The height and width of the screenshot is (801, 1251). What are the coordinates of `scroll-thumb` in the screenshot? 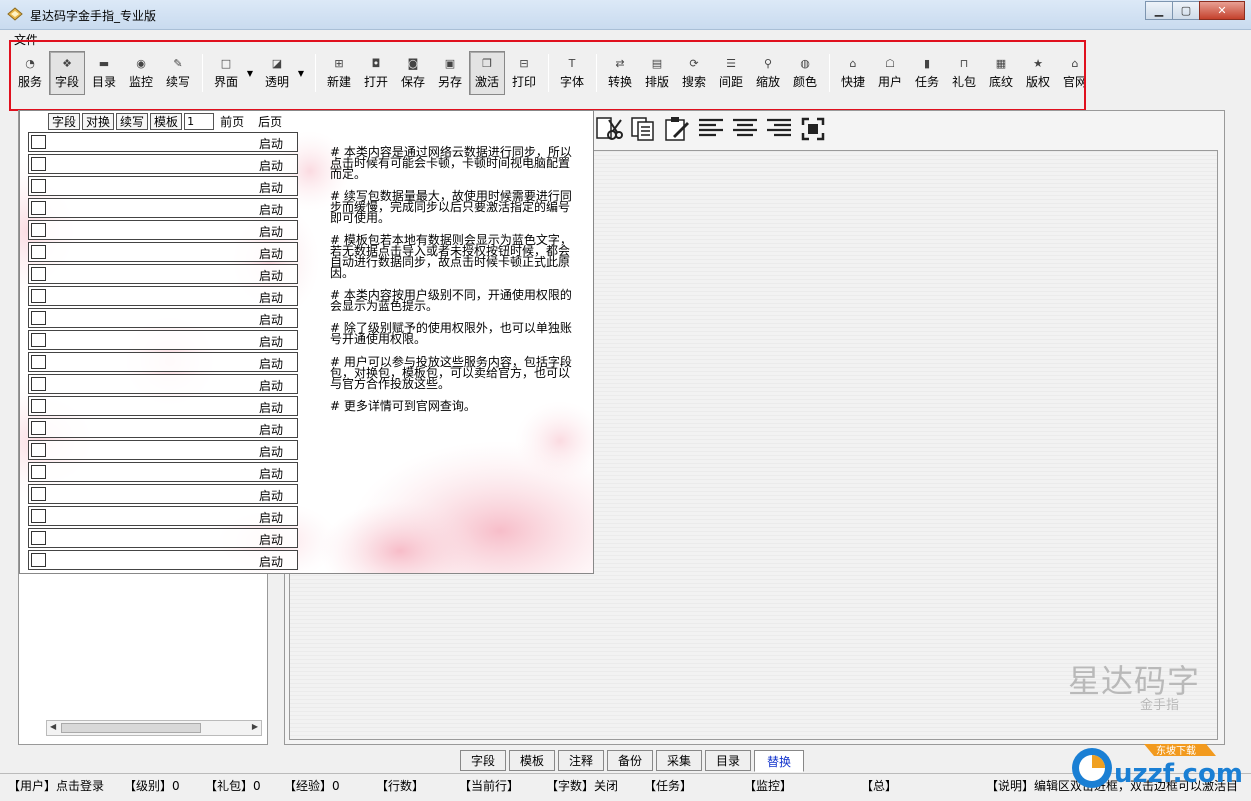 It's located at (131, 728).